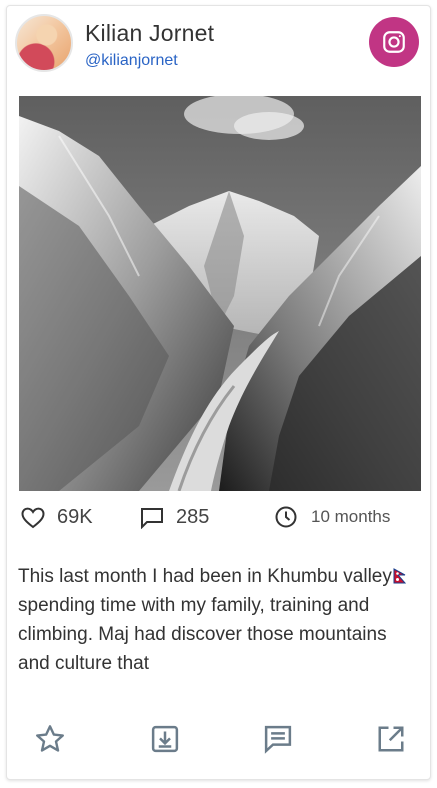 Image resolution: width=437 pixels, height=788 pixels. I want to click on nepal-flag-icon, so click(399, 576).